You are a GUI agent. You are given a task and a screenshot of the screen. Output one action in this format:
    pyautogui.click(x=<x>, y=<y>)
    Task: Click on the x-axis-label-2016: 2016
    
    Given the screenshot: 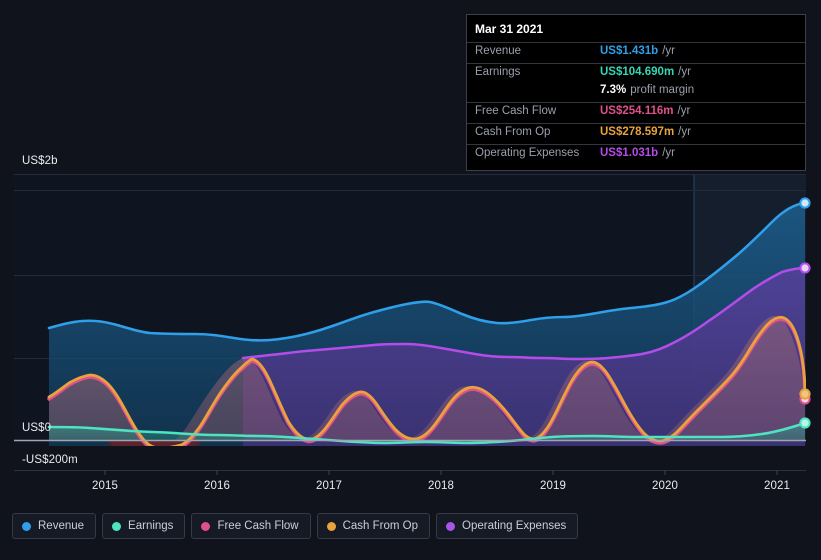 What is the action you would take?
    pyautogui.click(x=217, y=486)
    